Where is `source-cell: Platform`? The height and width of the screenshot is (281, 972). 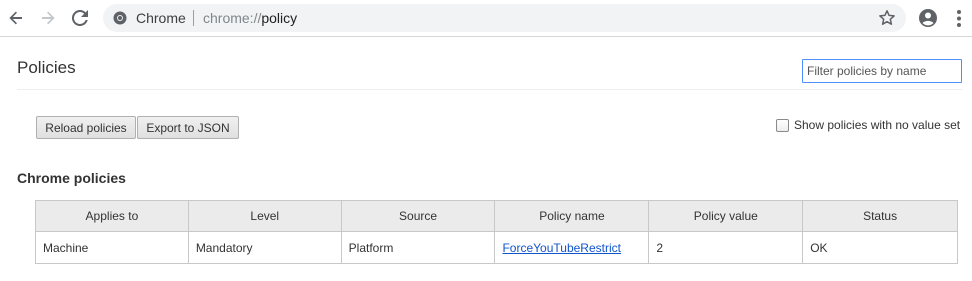
source-cell: Platform is located at coordinates (418, 247).